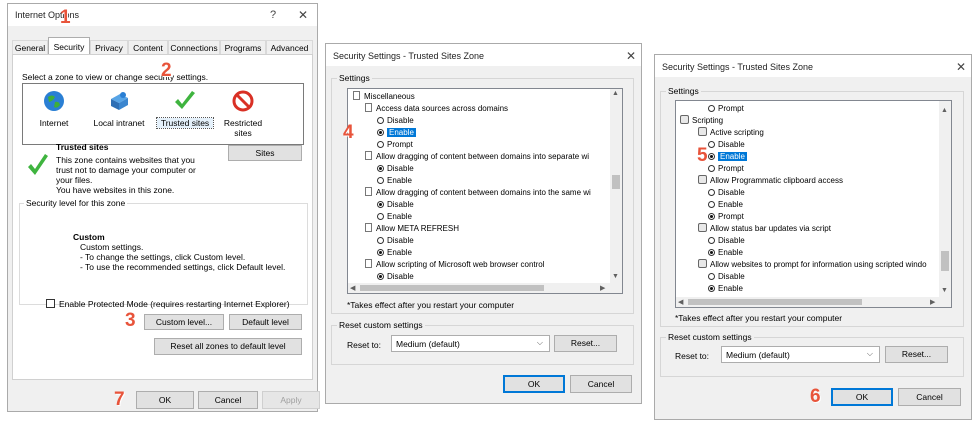  What do you see at coordinates (273, 15) in the screenshot?
I see `help-button: ?` at bounding box center [273, 15].